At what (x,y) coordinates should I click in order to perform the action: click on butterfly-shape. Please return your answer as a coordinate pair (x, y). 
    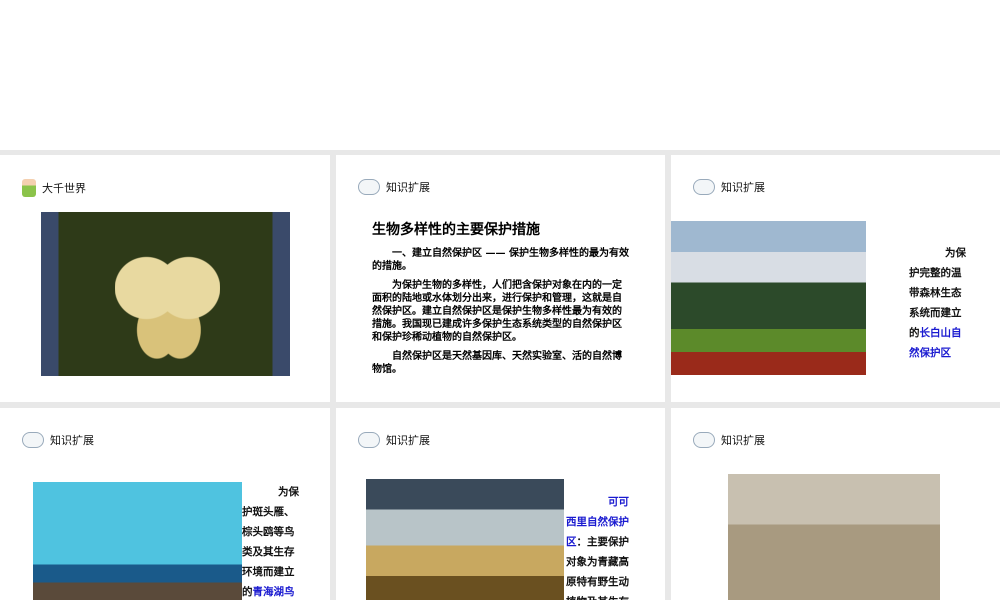
    Looking at the image, I should click on (167, 300).